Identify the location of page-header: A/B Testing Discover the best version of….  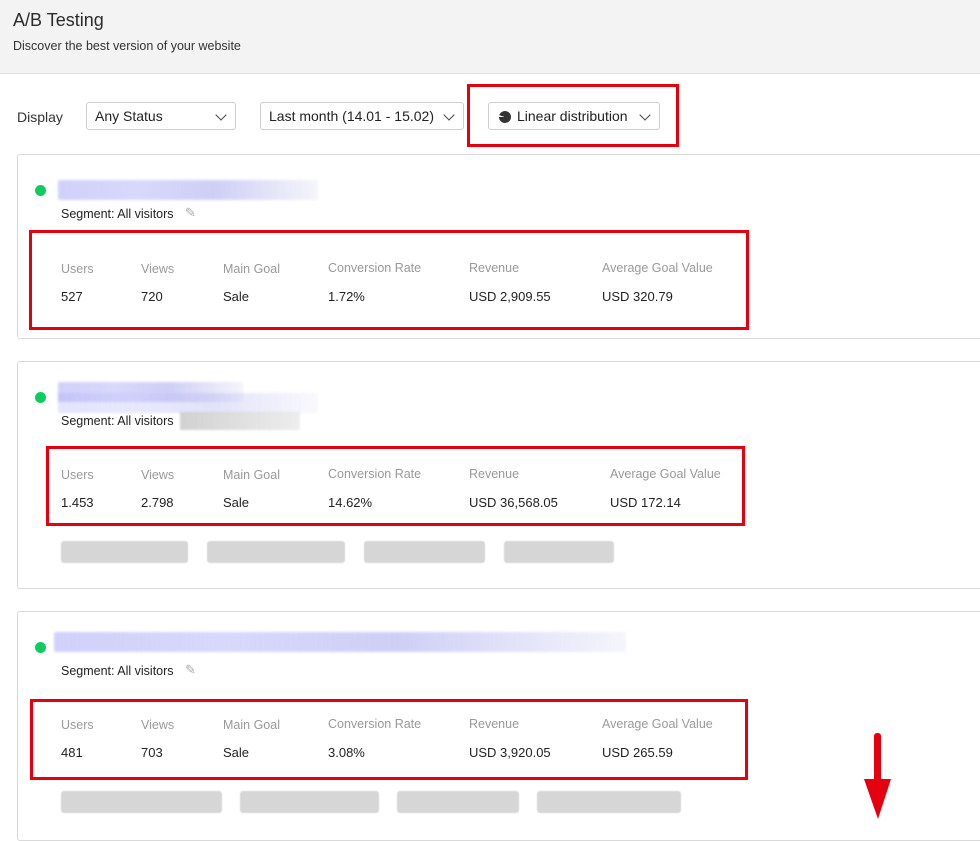
(490, 37).